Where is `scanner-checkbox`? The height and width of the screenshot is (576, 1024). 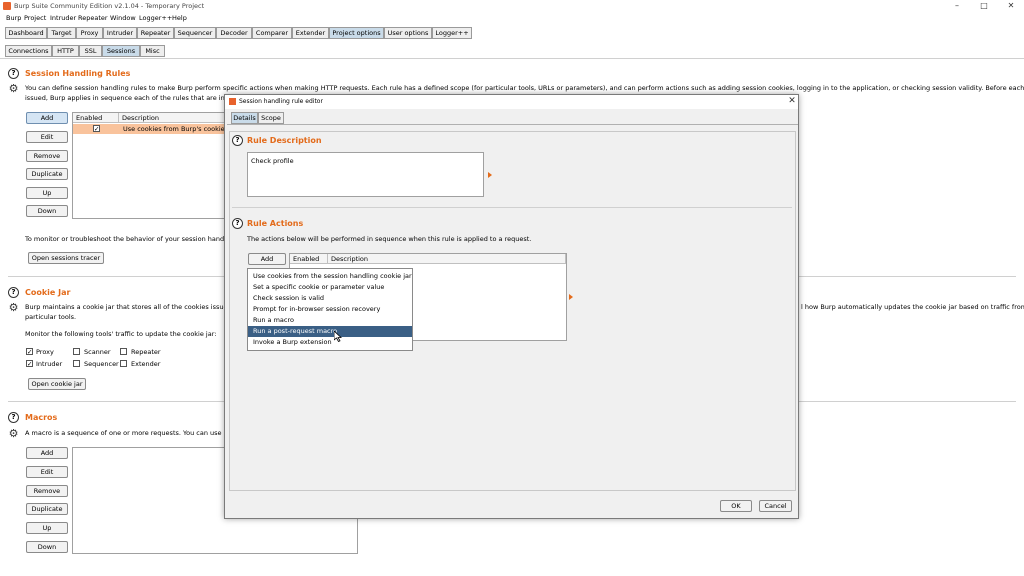 scanner-checkbox is located at coordinates (76, 351).